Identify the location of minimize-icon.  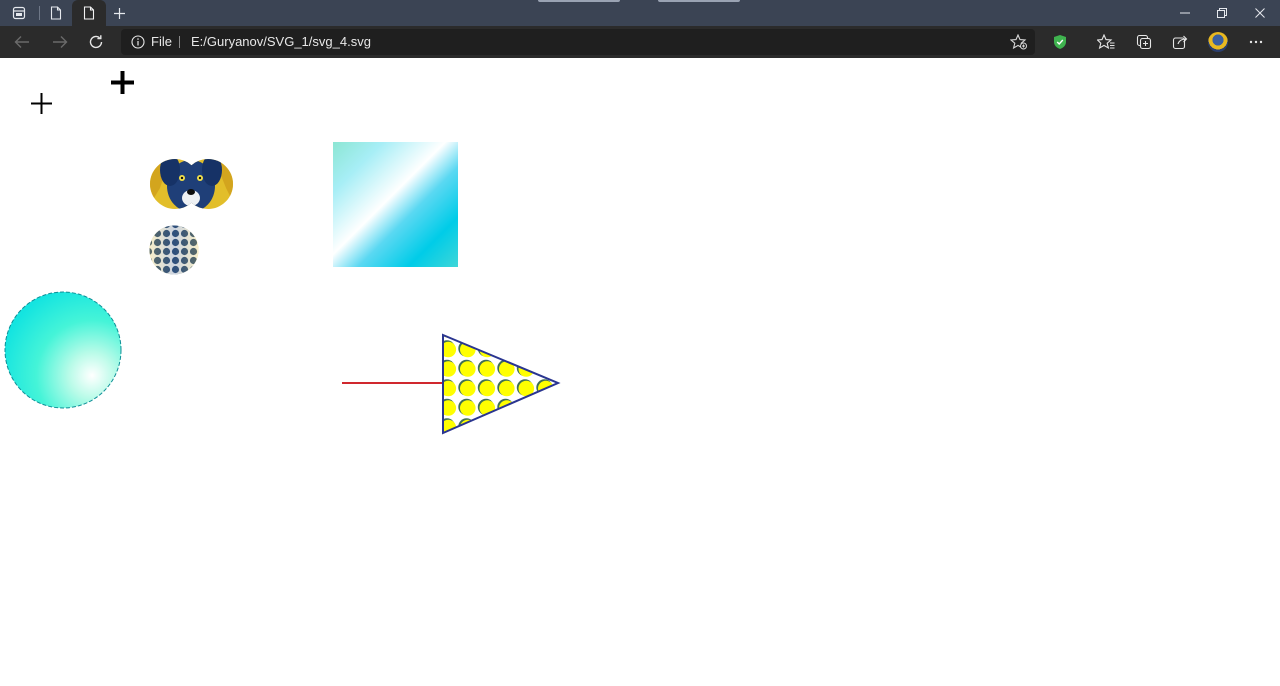
(1185, 13).